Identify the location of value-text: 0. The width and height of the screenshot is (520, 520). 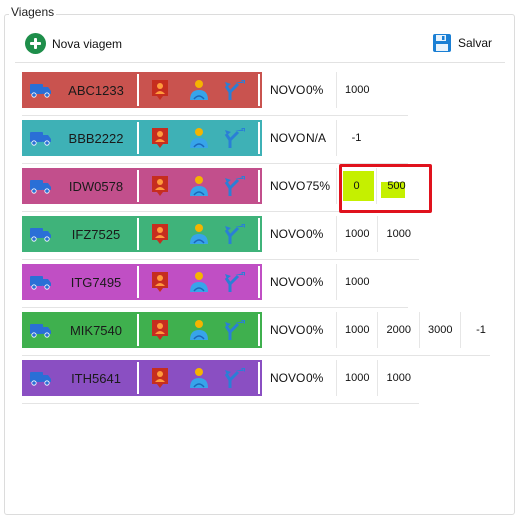
(356, 186).